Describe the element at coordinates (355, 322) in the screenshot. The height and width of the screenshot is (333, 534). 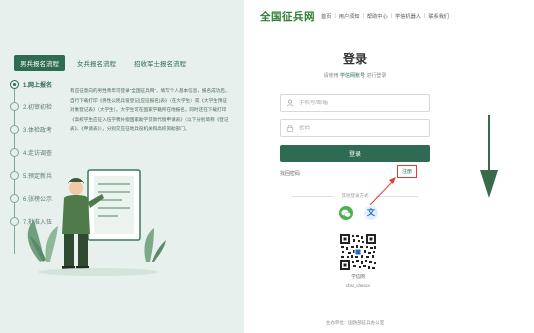
I see `footer-sponsor: 主办单位：国防部征兵办公室` at that location.